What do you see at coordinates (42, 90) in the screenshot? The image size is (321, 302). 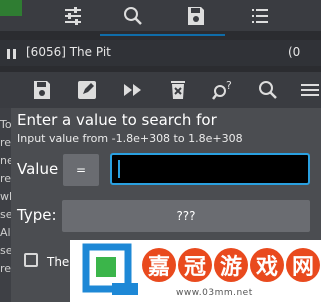 I see `save-list-icon` at bounding box center [42, 90].